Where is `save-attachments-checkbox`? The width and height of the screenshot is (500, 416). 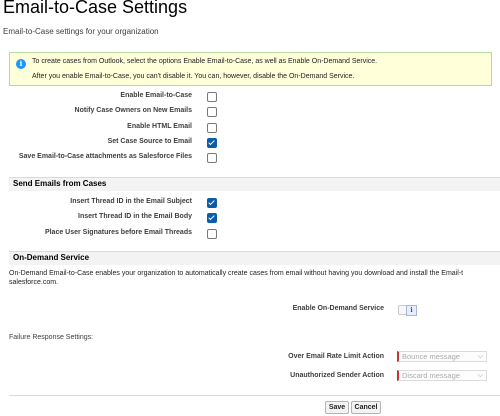
save-attachments-checkbox is located at coordinates (212, 158).